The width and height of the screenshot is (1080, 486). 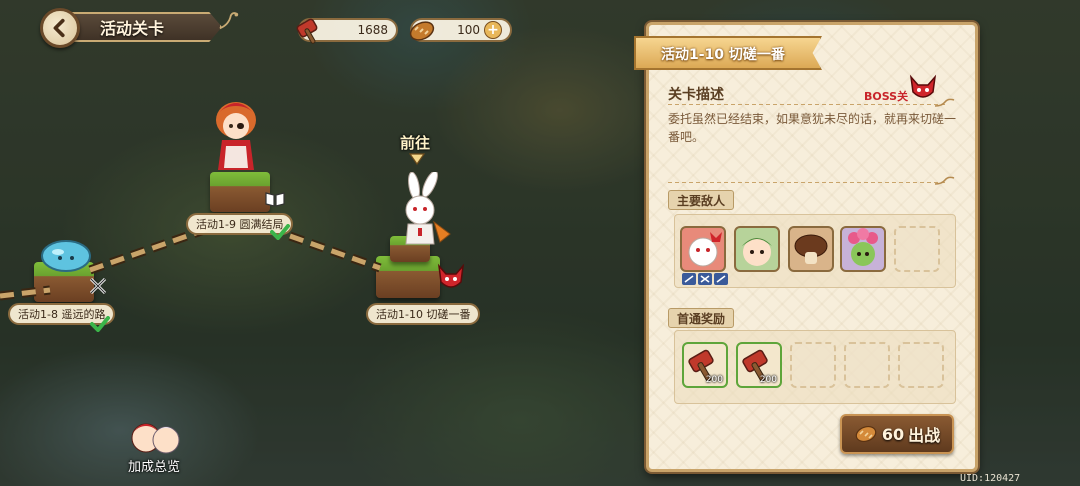 I want to click on arrow-left-icon, so click(x=59, y=28).